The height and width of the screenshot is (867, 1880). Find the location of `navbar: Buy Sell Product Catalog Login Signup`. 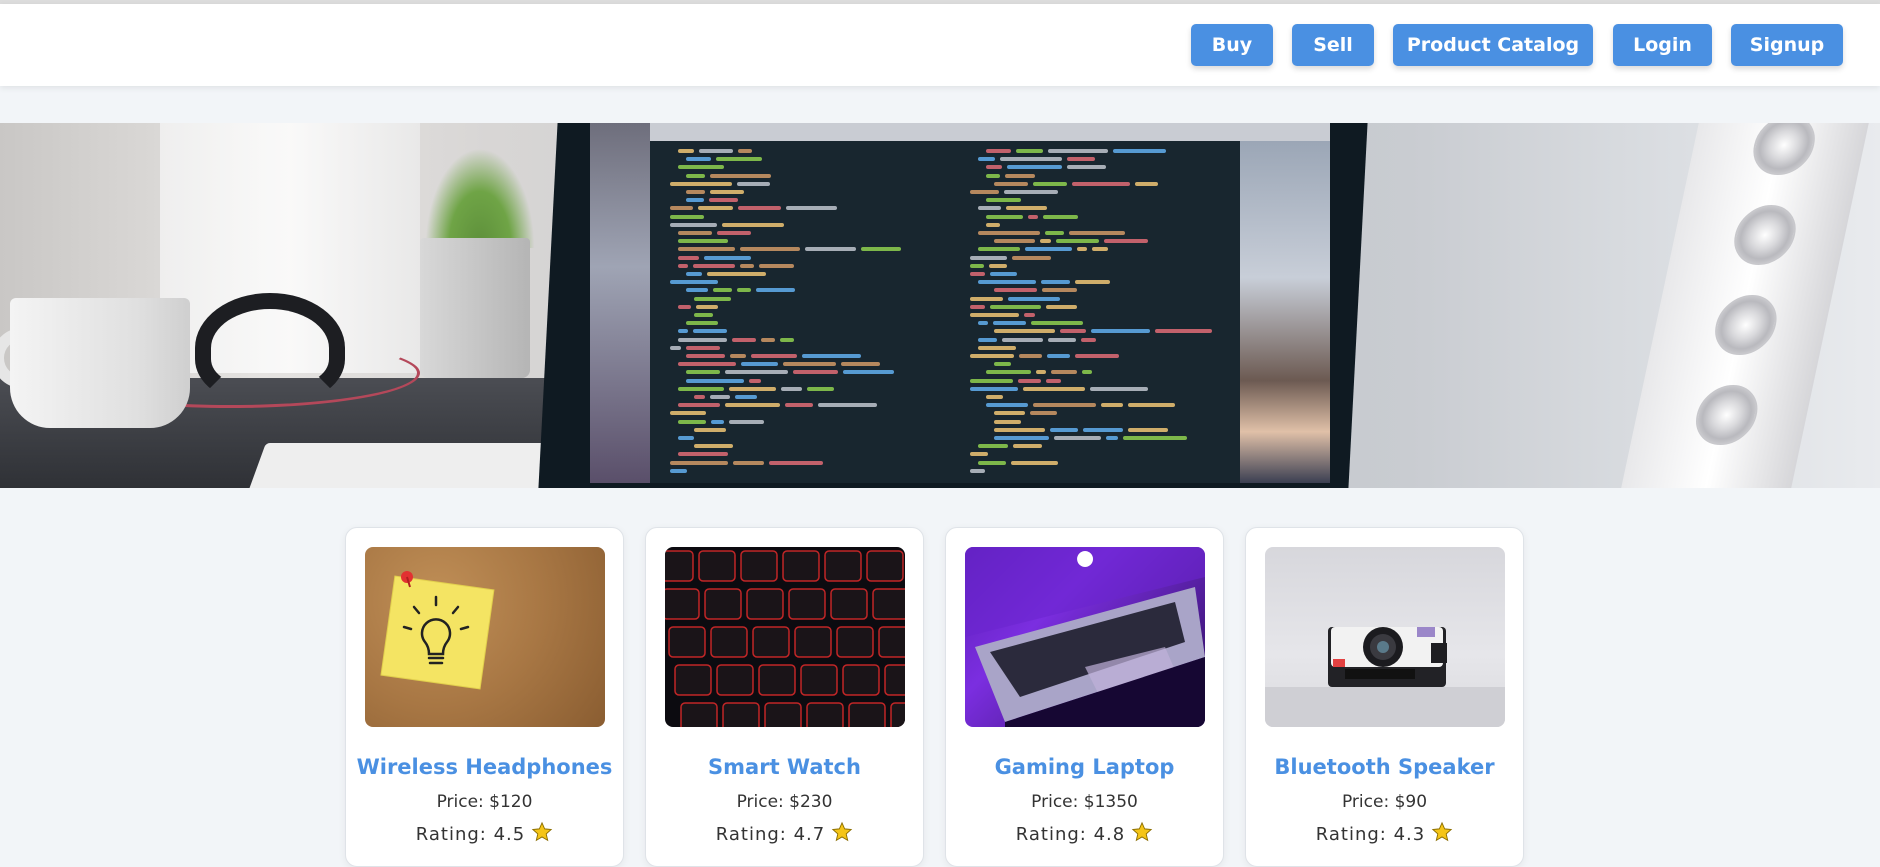

navbar: Buy Sell Product Catalog Login Signup is located at coordinates (940, 45).